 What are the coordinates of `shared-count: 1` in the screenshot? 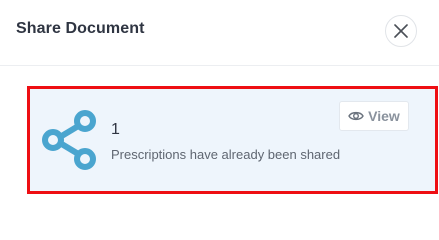 It's located at (115, 129).